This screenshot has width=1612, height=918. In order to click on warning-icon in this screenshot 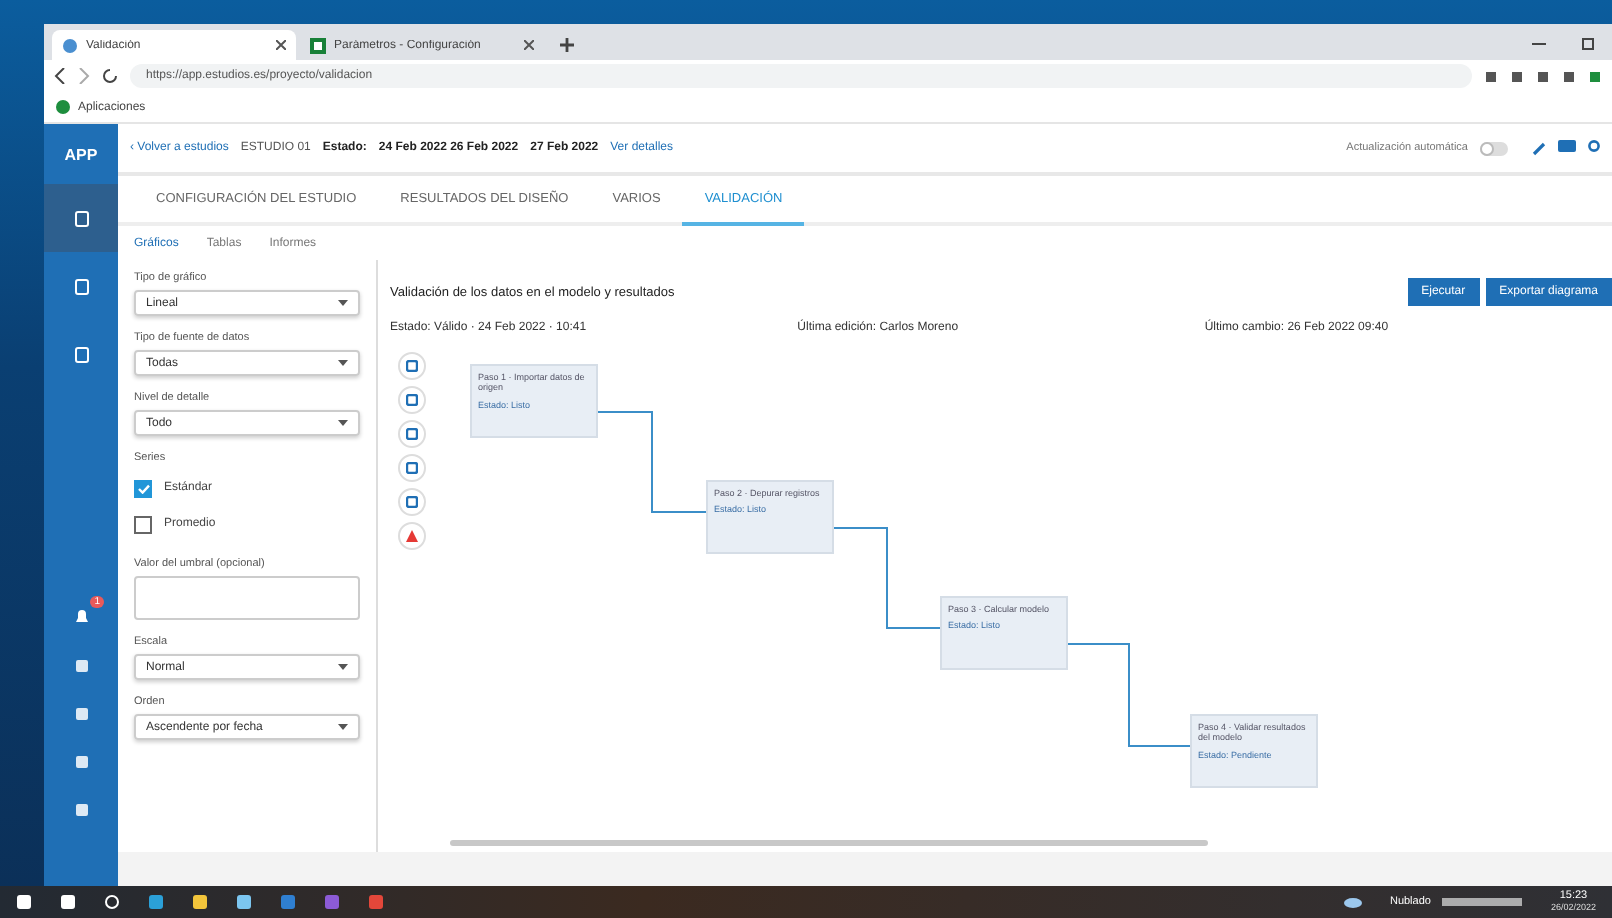, I will do `click(412, 536)`.